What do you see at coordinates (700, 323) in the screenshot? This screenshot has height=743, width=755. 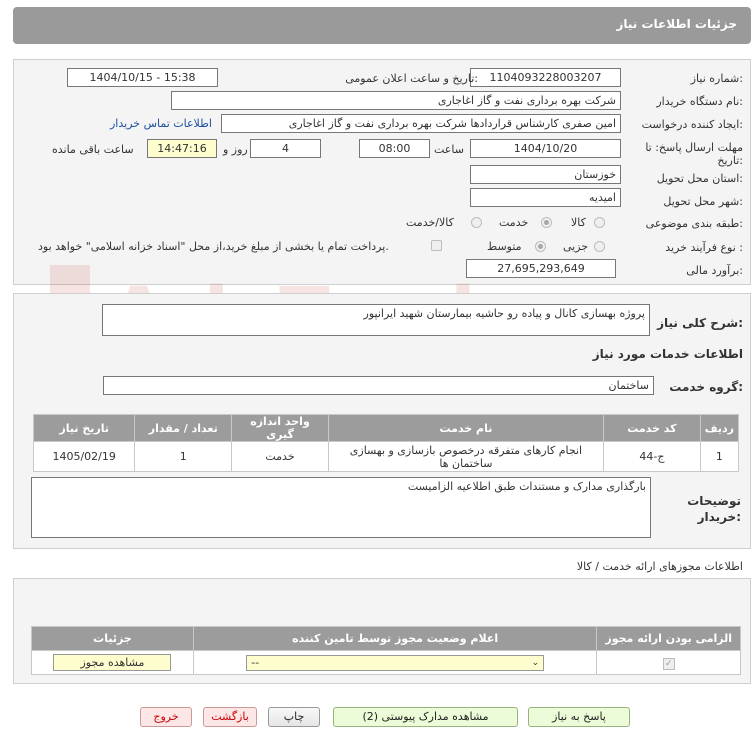 I see `summary-label: شرح کلی نیاز:` at bounding box center [700, 323].